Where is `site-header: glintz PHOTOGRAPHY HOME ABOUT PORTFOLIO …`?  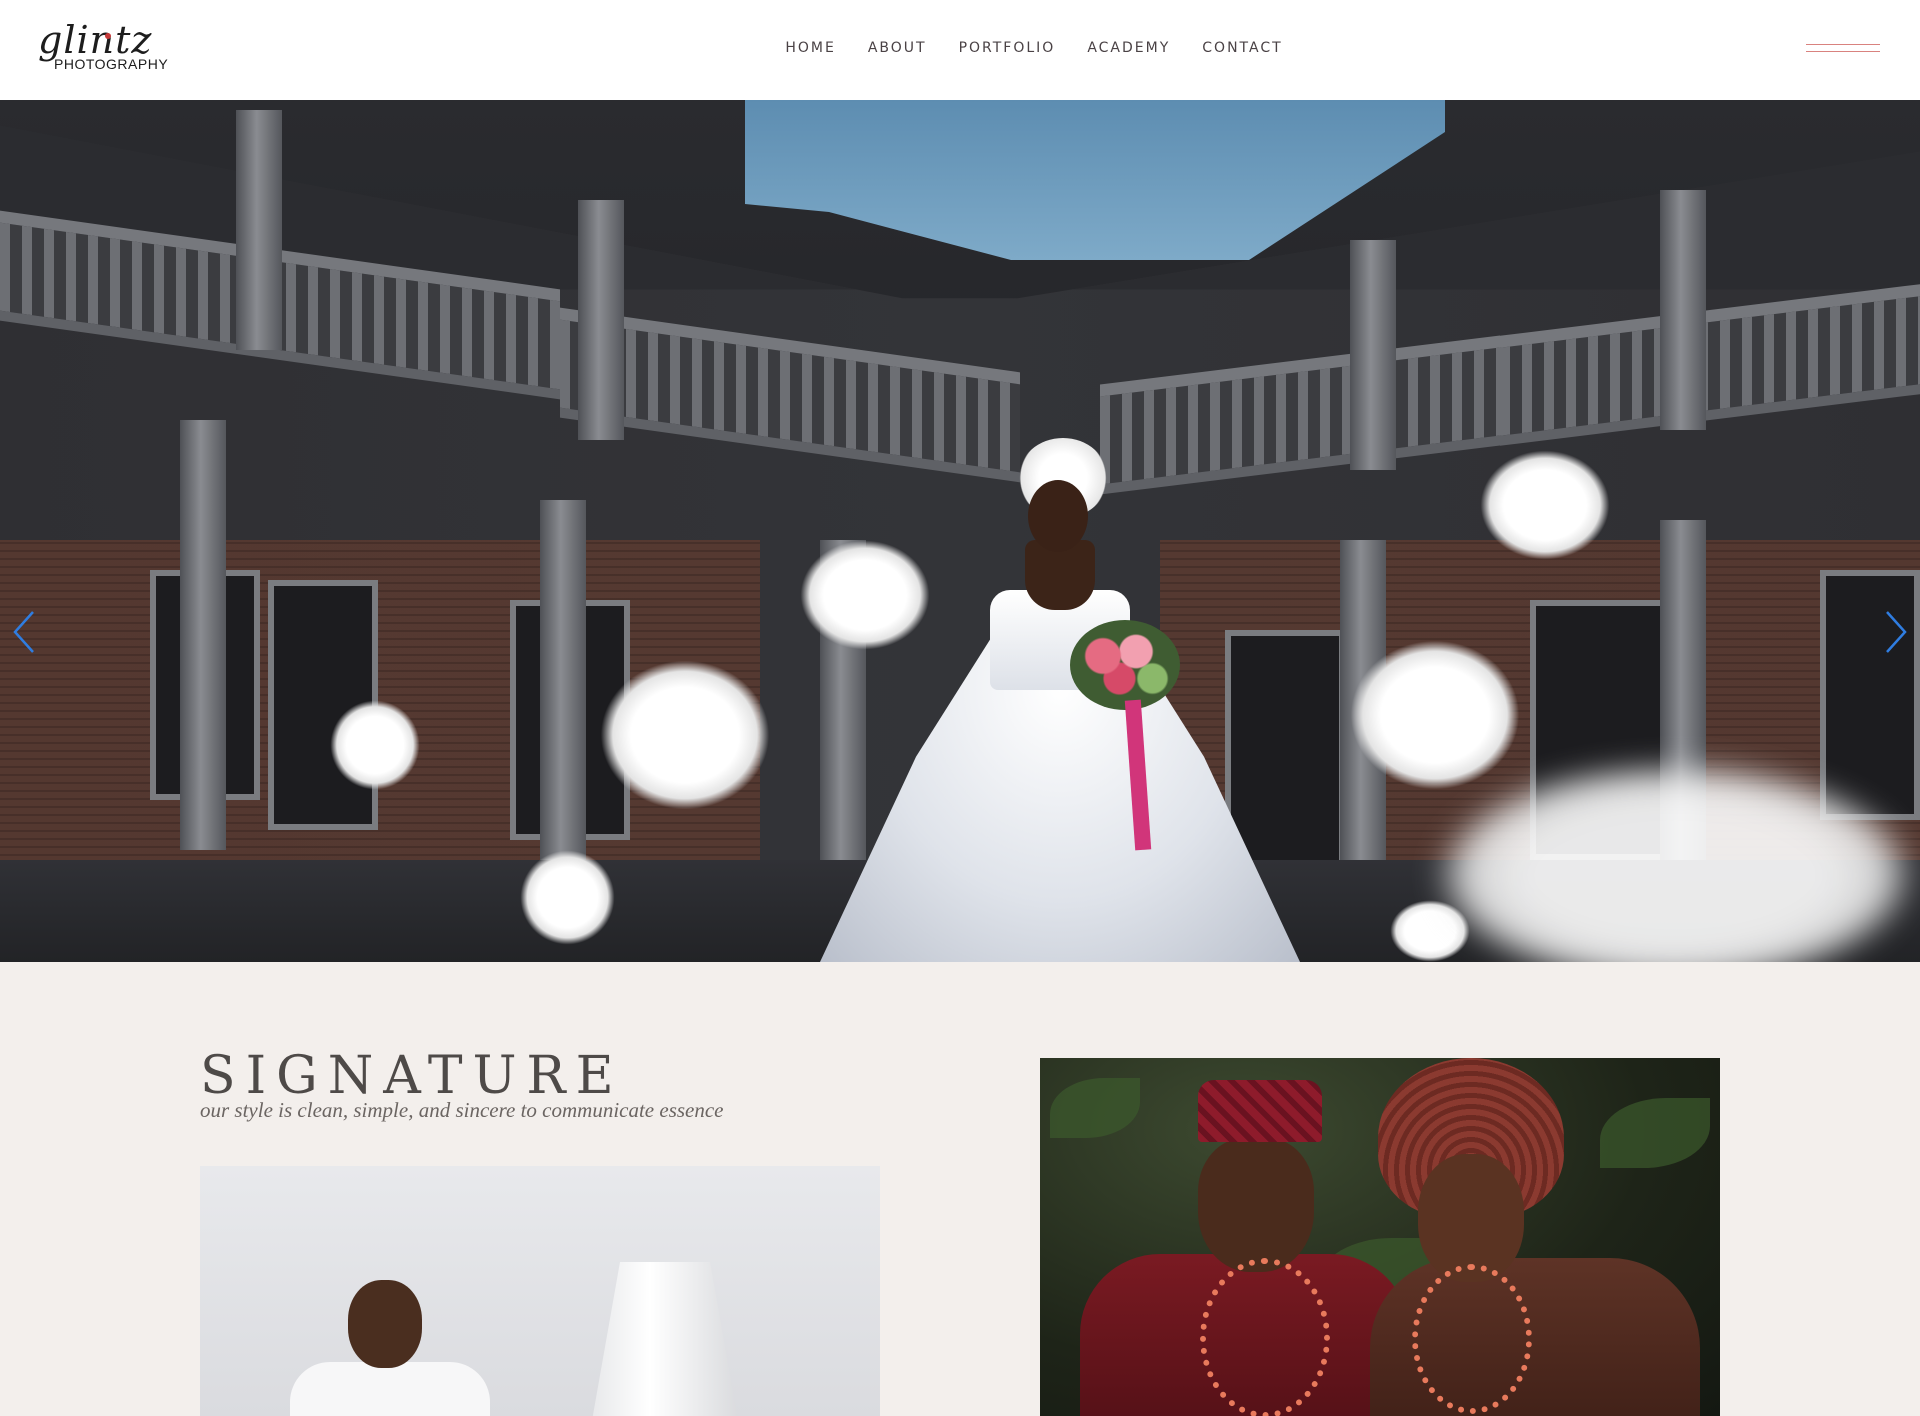
site-header: glintz PHOTOGRAPHY HOME ABOUT PORTFOLIO … is located at coordinates (960, 50).